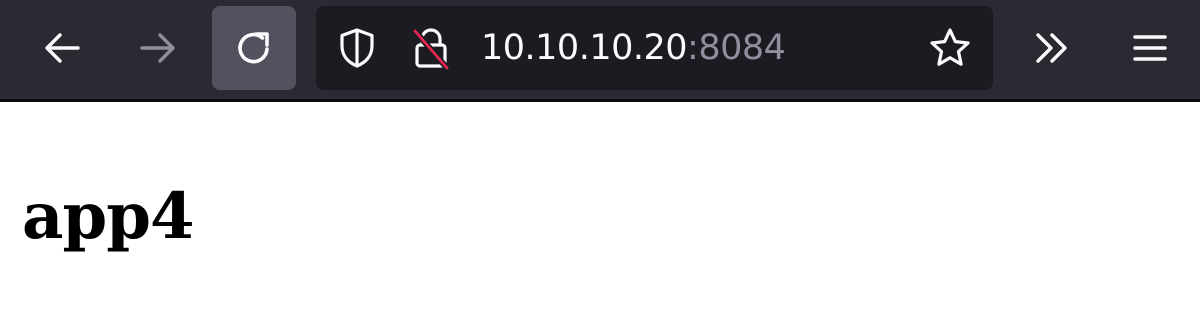 This screenshot has width=1200, height=323. I want to click on back-button, so click(62, 48).